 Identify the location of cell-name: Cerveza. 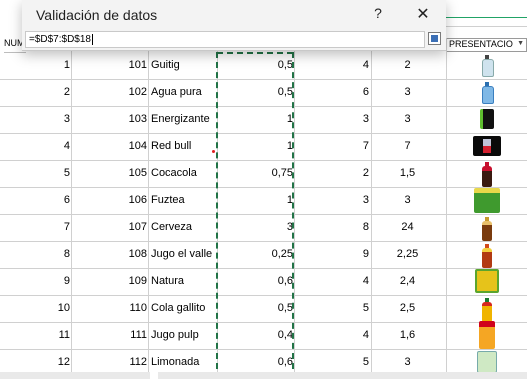
(183, 227).